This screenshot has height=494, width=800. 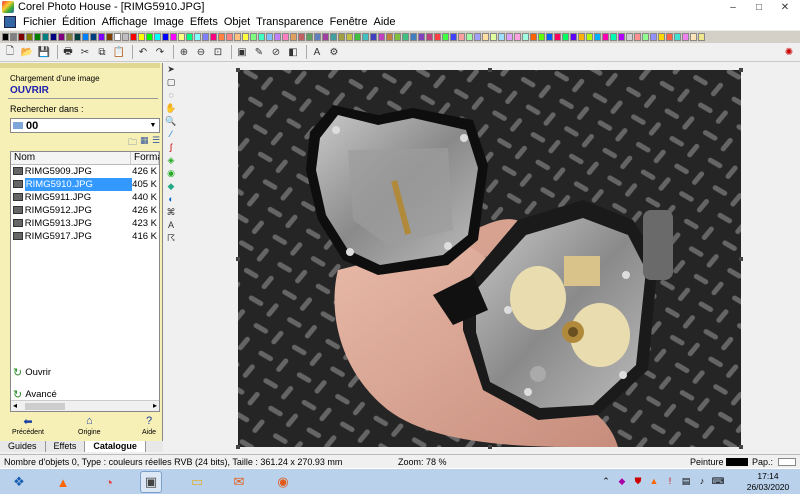 What do you see at coordinates (119, 52) in the screenshot?
I see `paste-icon: 📋` at bounding box center [119, 52].